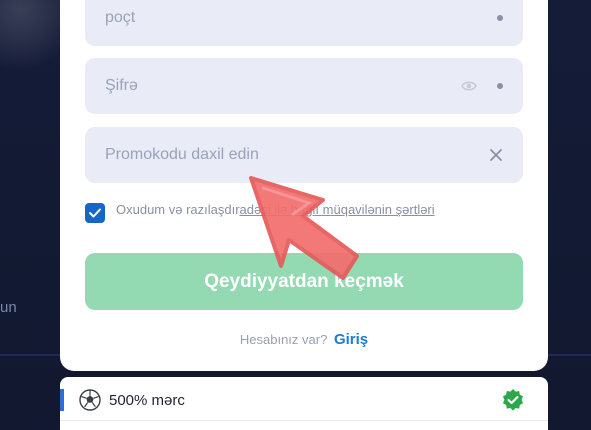  I want to click on soccer-ball-icon, so click(90, 400).